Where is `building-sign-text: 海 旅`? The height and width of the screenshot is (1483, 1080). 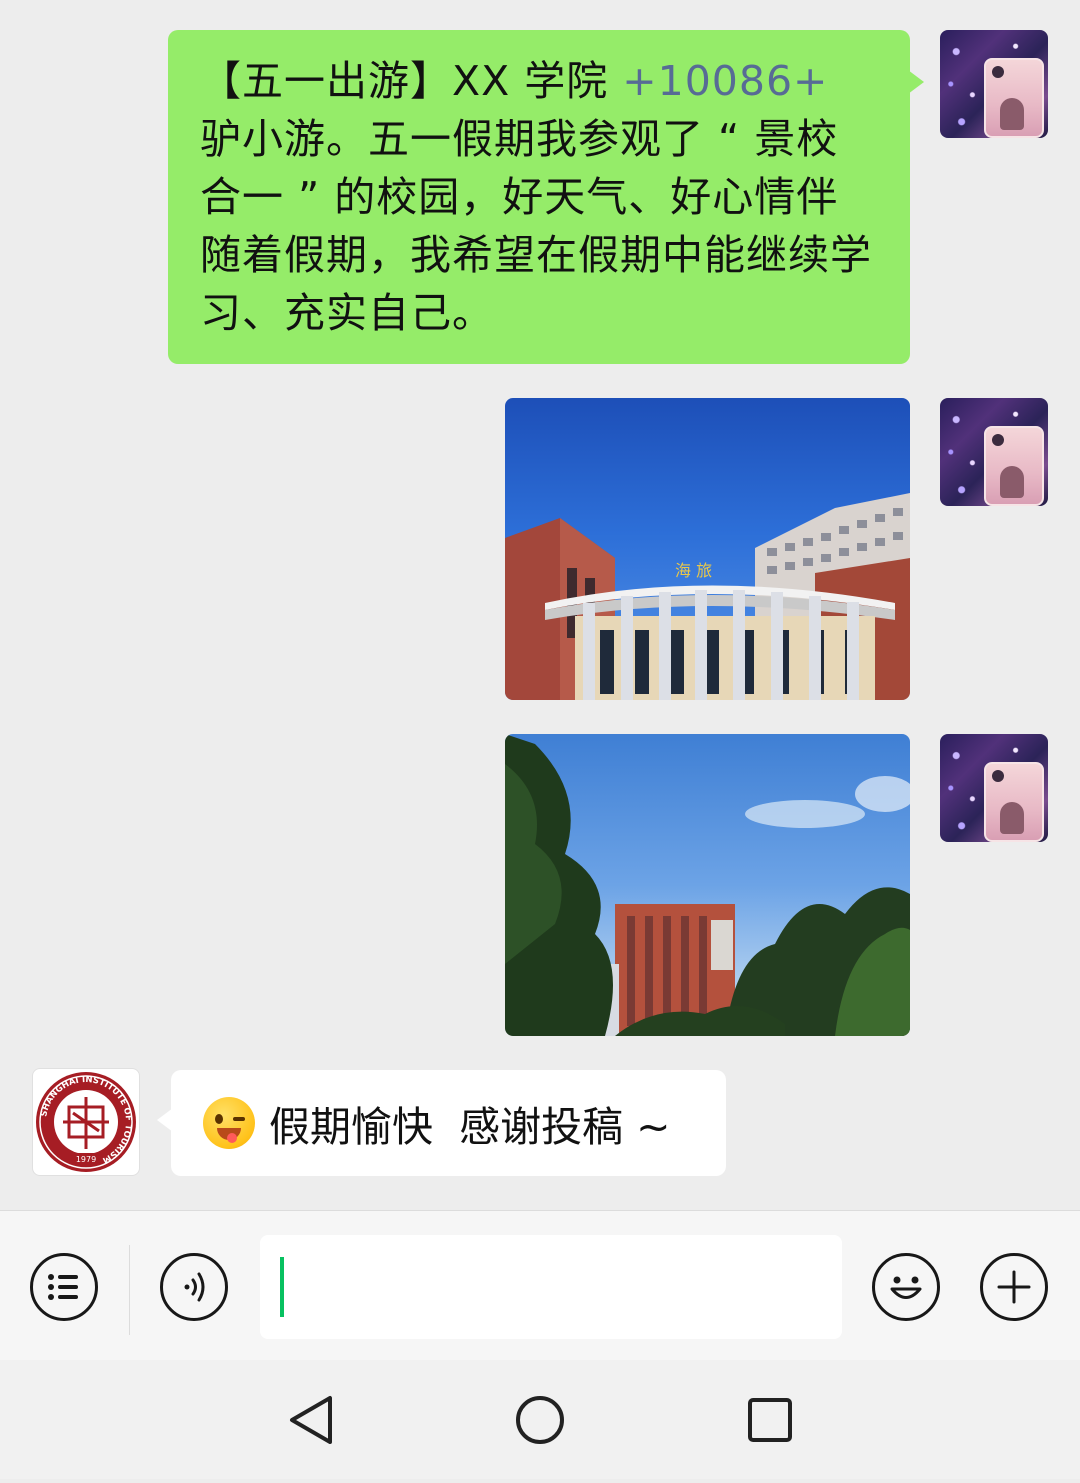 building-sign-text: 海 旅 is located at coordinates (693, 570).